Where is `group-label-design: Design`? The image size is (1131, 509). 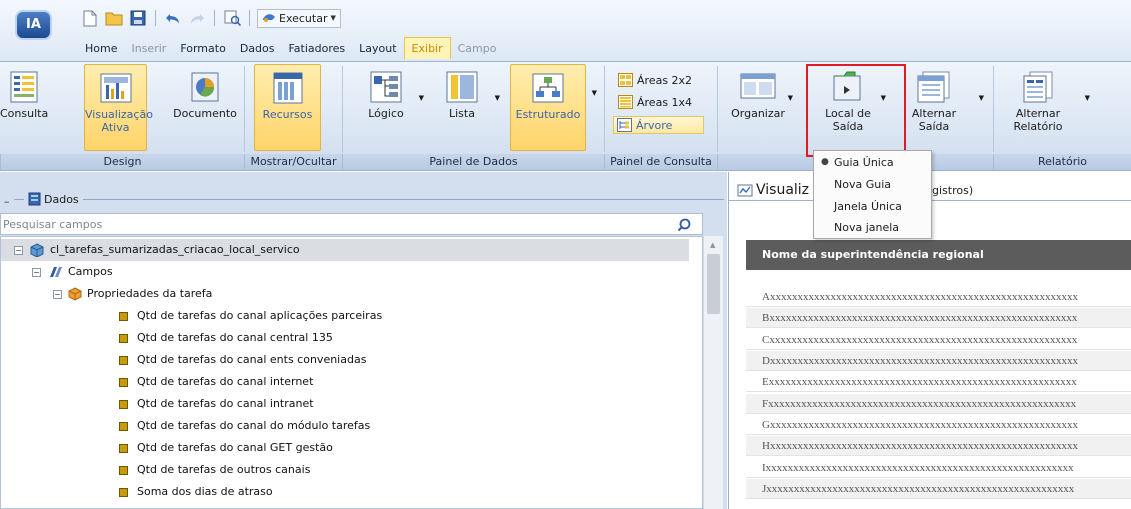
group-label-design: Design is located at coordinates (122, 162).